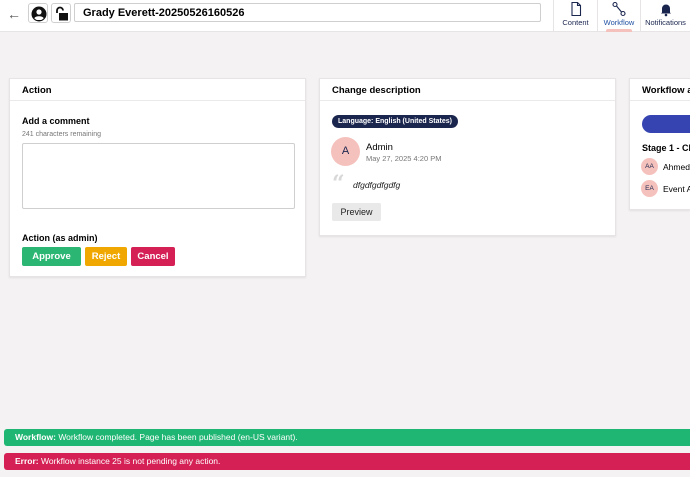  I want to click on language-badge: Language: English (United States), so click(395, 121).